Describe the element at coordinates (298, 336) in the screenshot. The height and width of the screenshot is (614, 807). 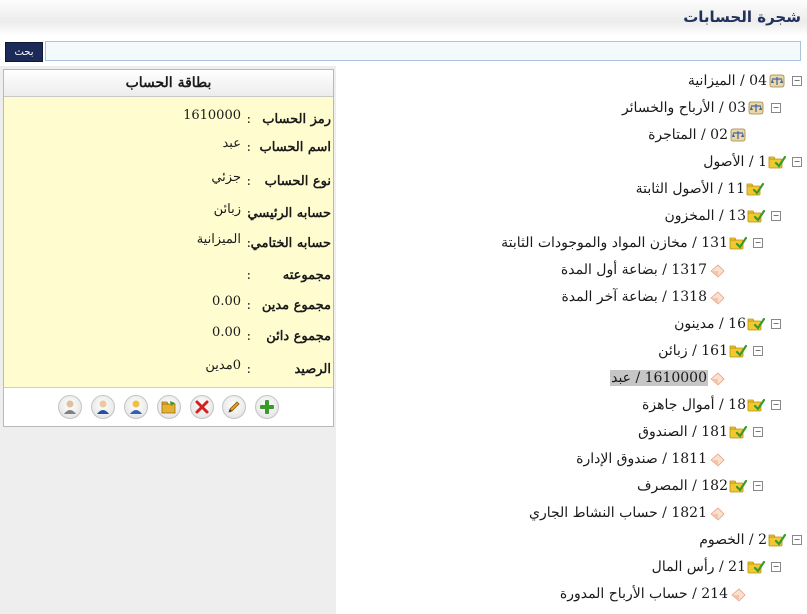
I see `field-label: مجموع دائن` at that location.